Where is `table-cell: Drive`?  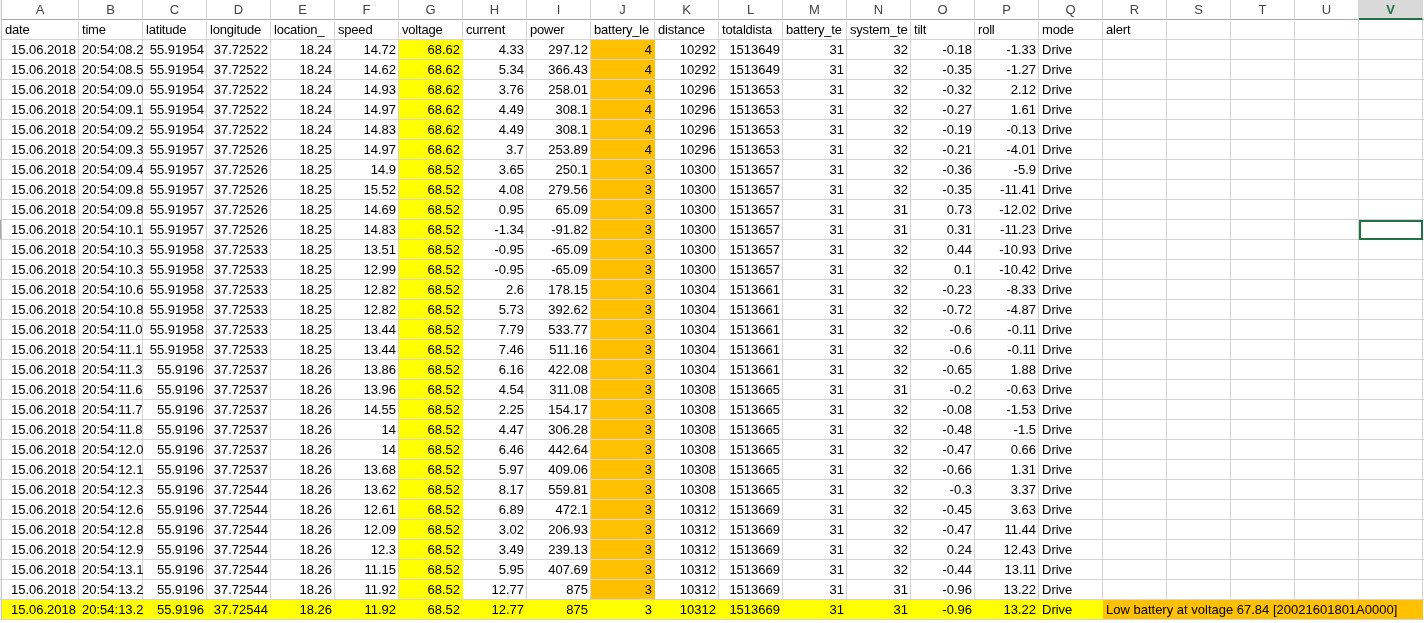
table-cell: Drive is located at coordinates (1071, 610).